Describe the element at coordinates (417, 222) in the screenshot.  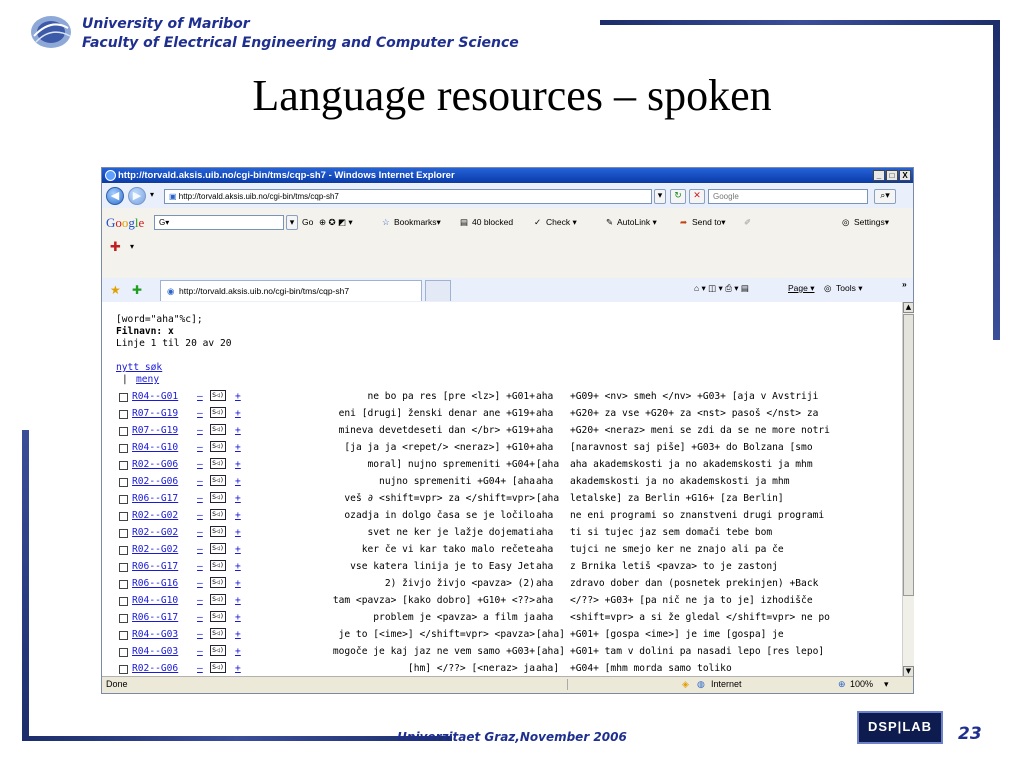
I see `bookmarks-menu: Bookmarks▾` at that location.